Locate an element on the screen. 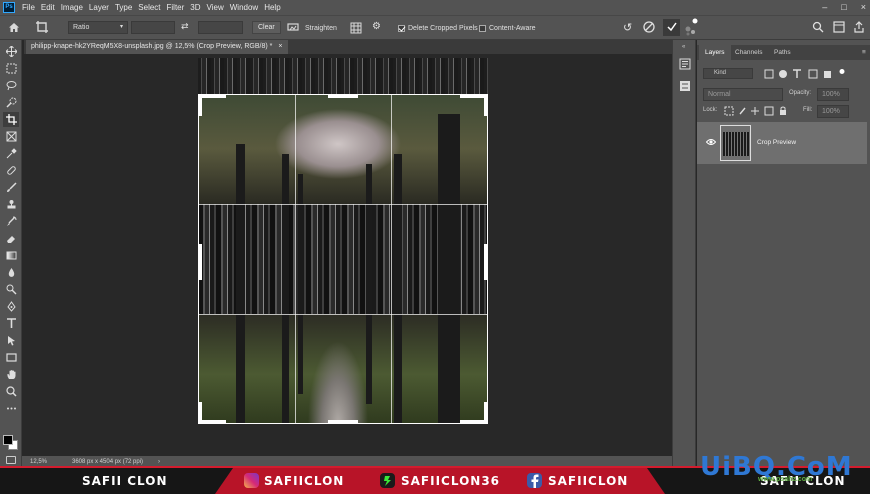 This screenshot has height=494, width=870. banner-tiktok-handle: SAFIICLON36 is located at coordinates (451, 481).